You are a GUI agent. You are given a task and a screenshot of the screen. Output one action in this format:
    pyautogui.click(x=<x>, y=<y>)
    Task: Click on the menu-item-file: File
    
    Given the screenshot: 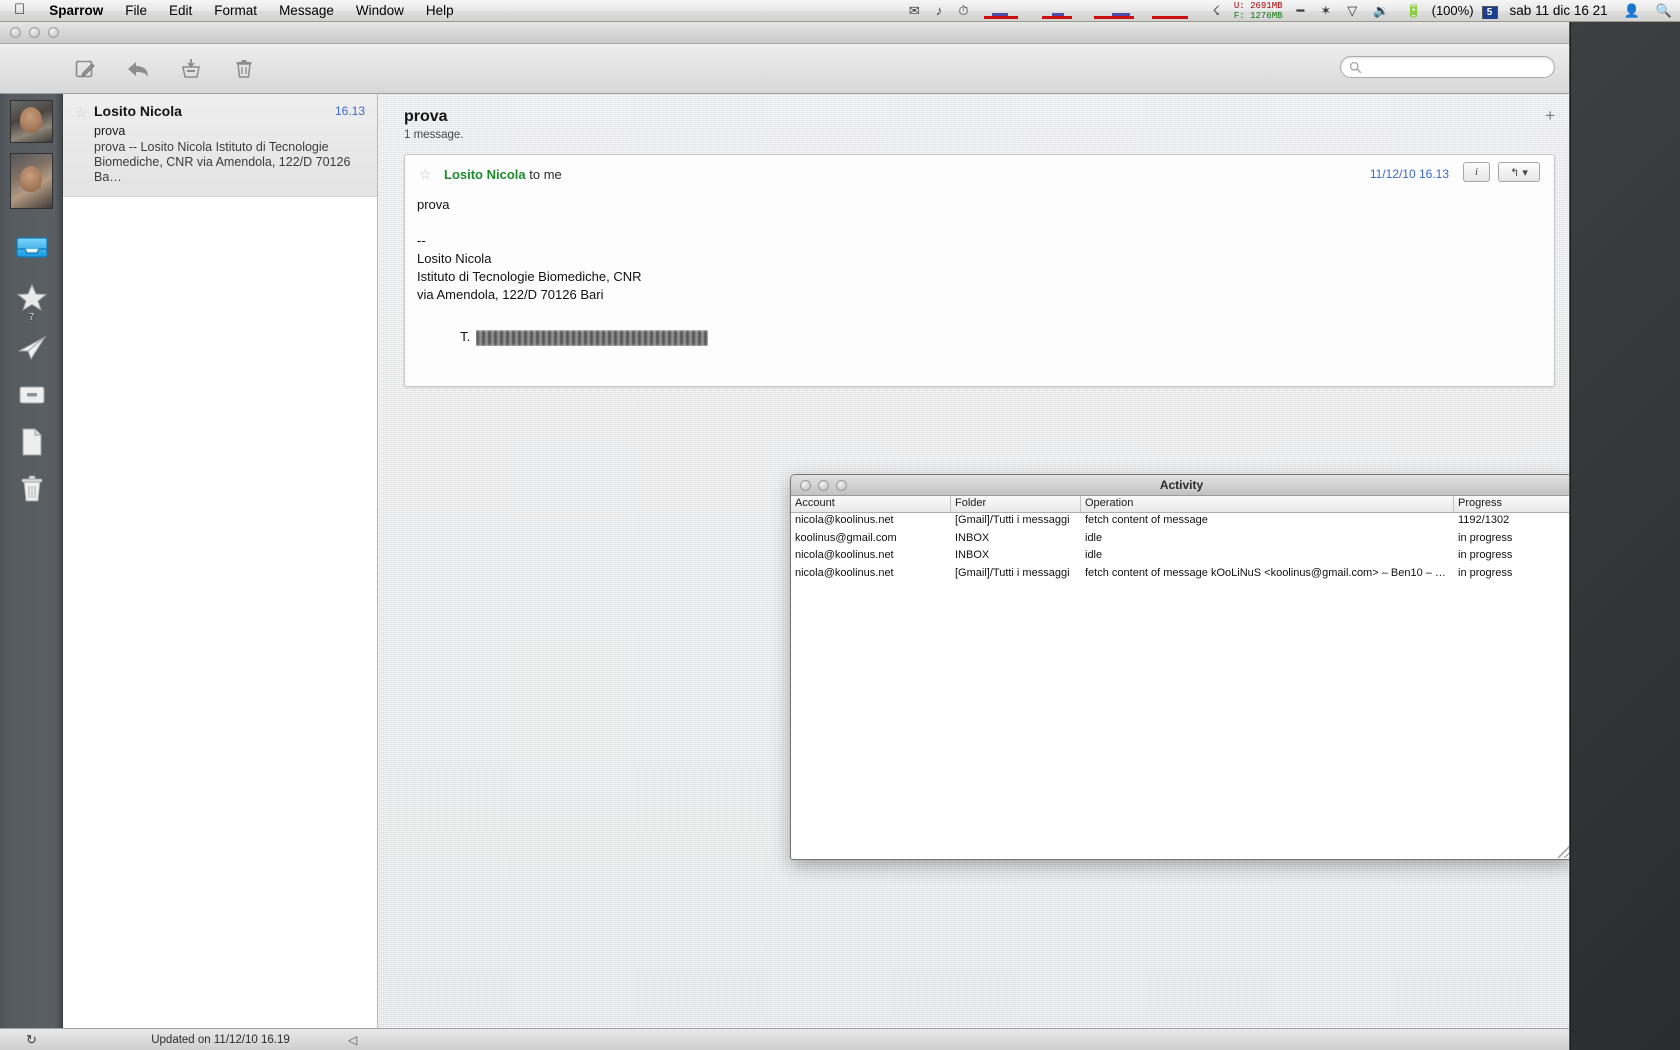 What is the action you would take?
    pyautogui.click(x=136, y=10)
    